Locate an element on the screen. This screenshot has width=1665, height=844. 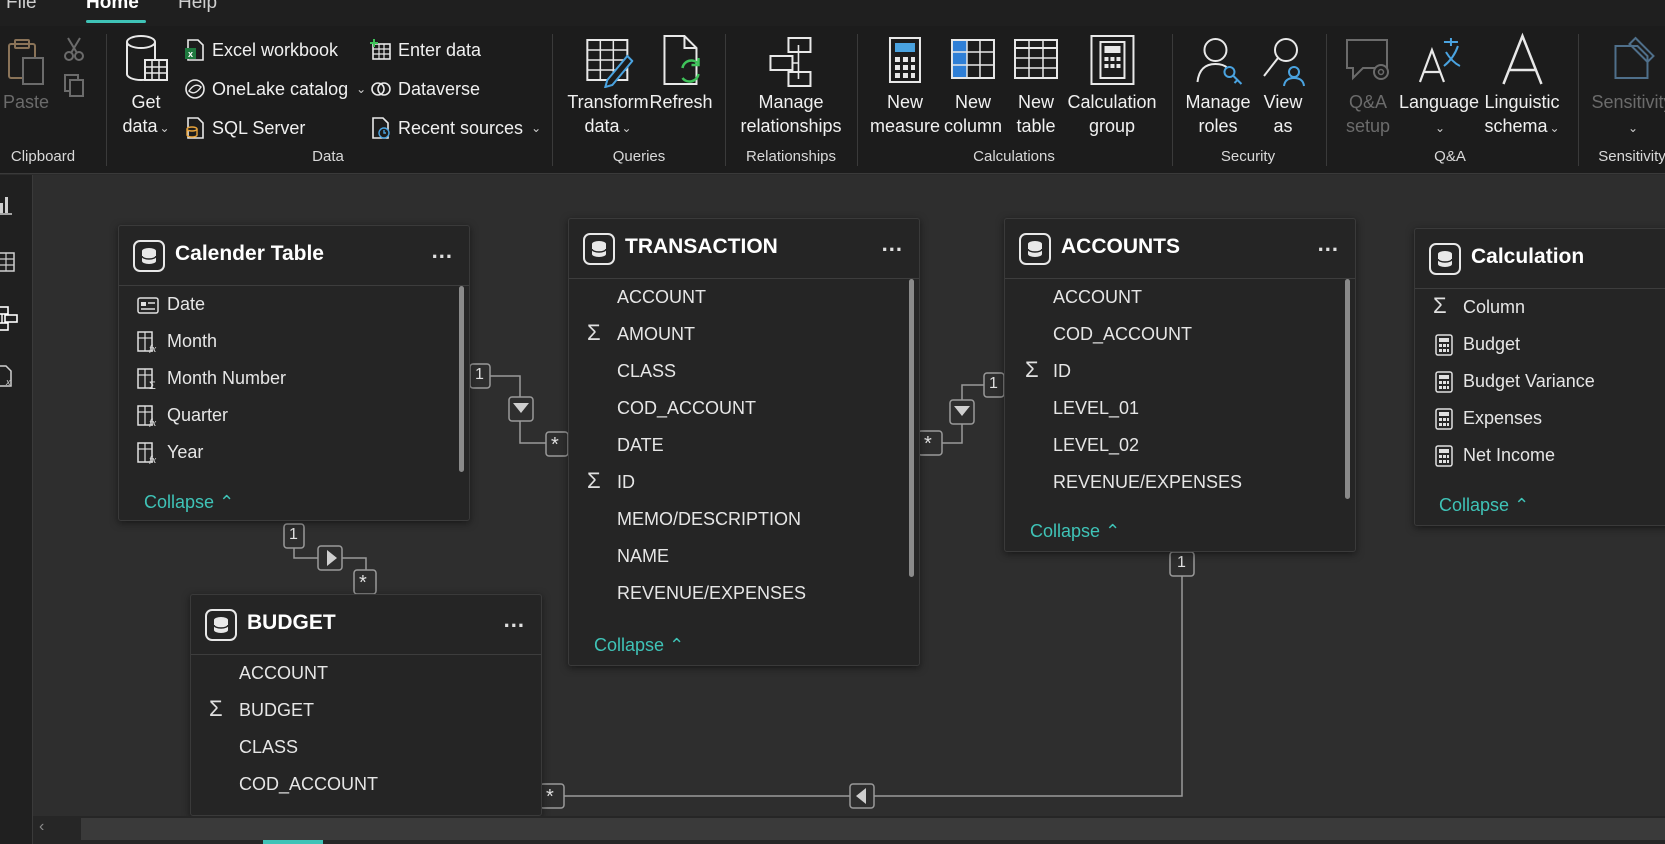
menu-home: Home is located at coordinates (112, 7).